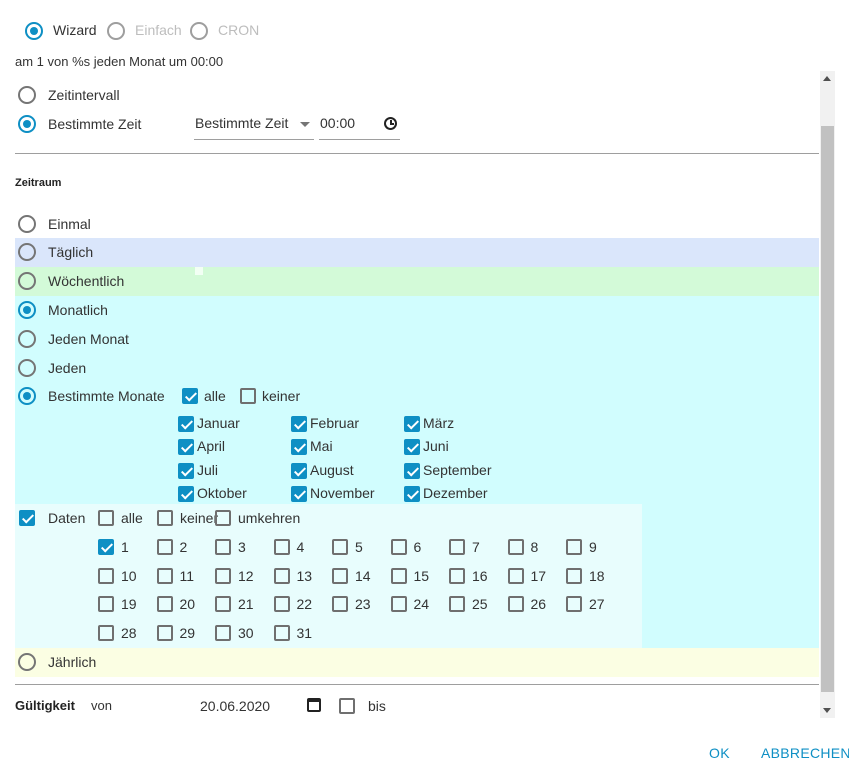 The height and width of the screenshot is (769, 849). Describe the element at coordinates (345, 448) in the screenshot. I see `month-item: Mai` at that location.